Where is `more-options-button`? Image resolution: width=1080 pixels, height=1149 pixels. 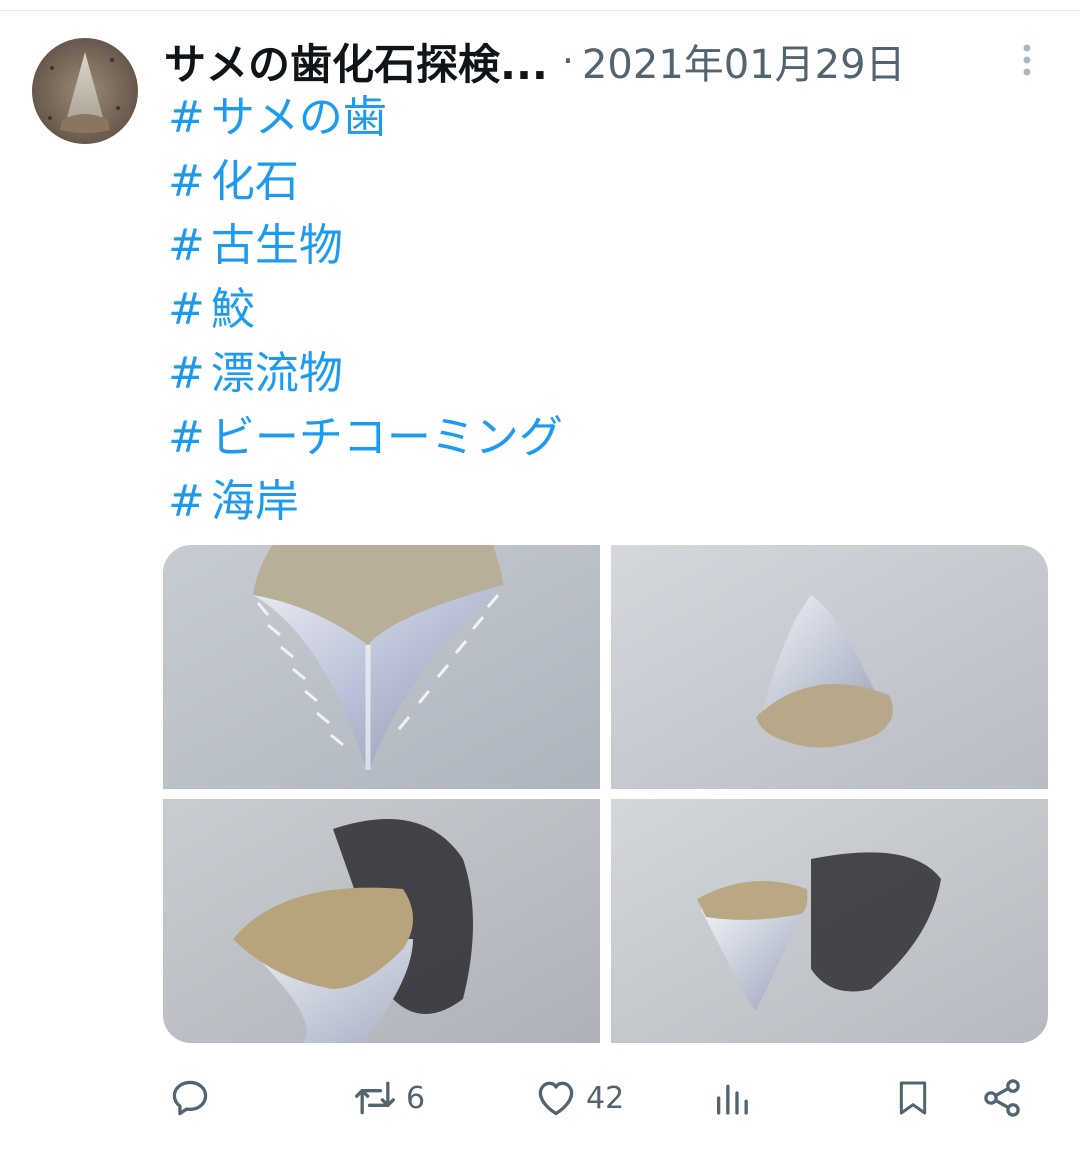
more-options-button is located at coordinates (1027, 60).